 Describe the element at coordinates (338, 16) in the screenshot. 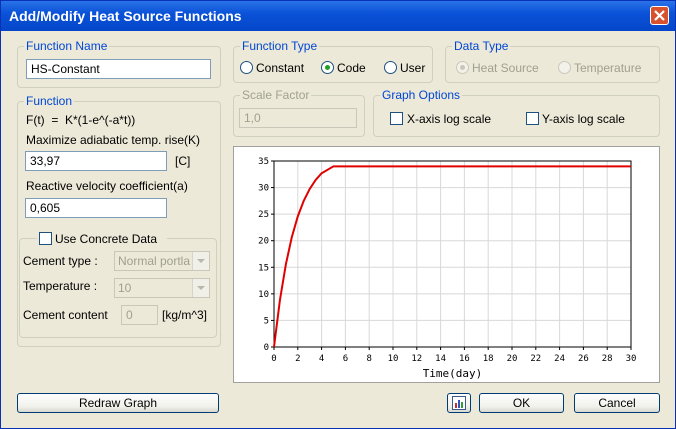

I see `title-bar: Add/Modify Heat Source Functions` at that location.